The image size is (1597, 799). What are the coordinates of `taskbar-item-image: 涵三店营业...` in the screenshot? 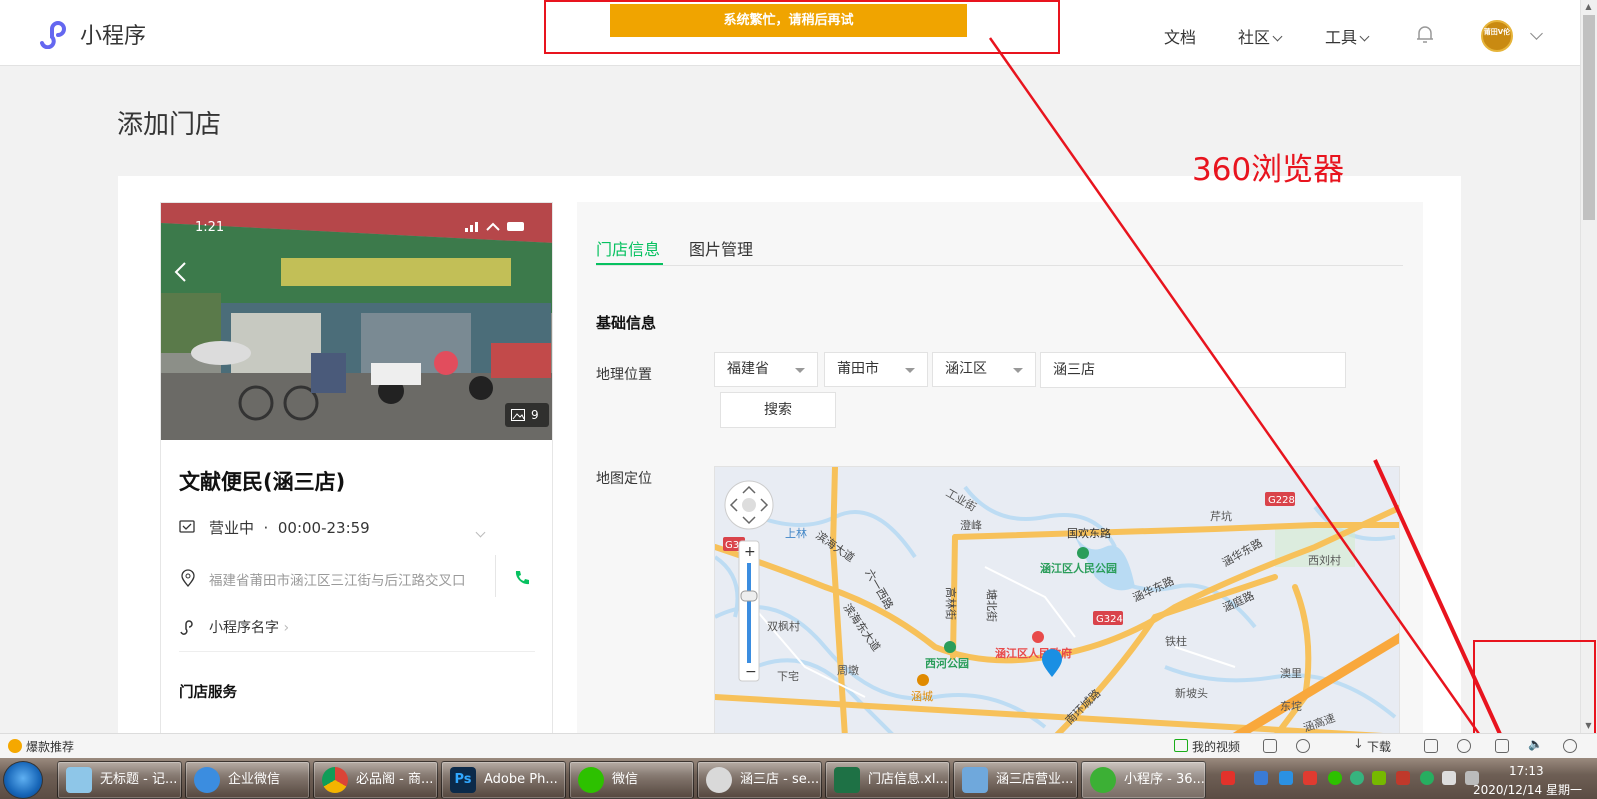 It's located at (1015, 780).